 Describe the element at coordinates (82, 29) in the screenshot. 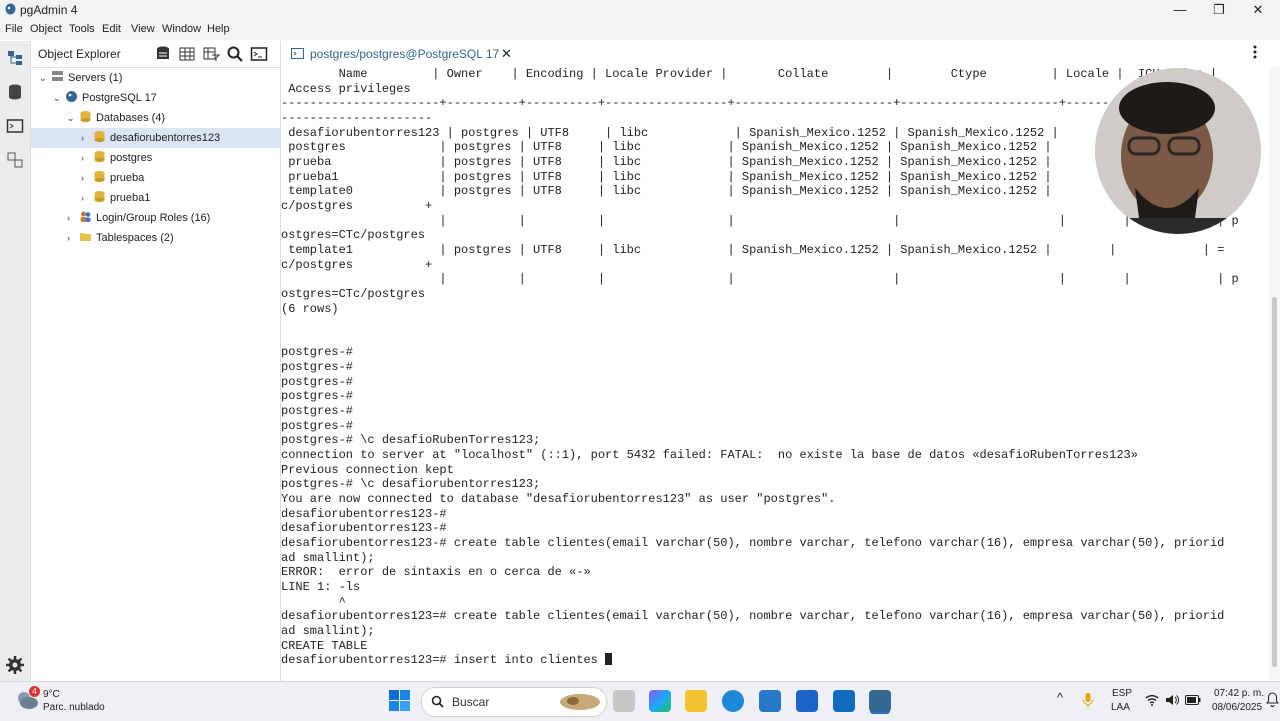

I see `menu-tools: Tools` at that location.